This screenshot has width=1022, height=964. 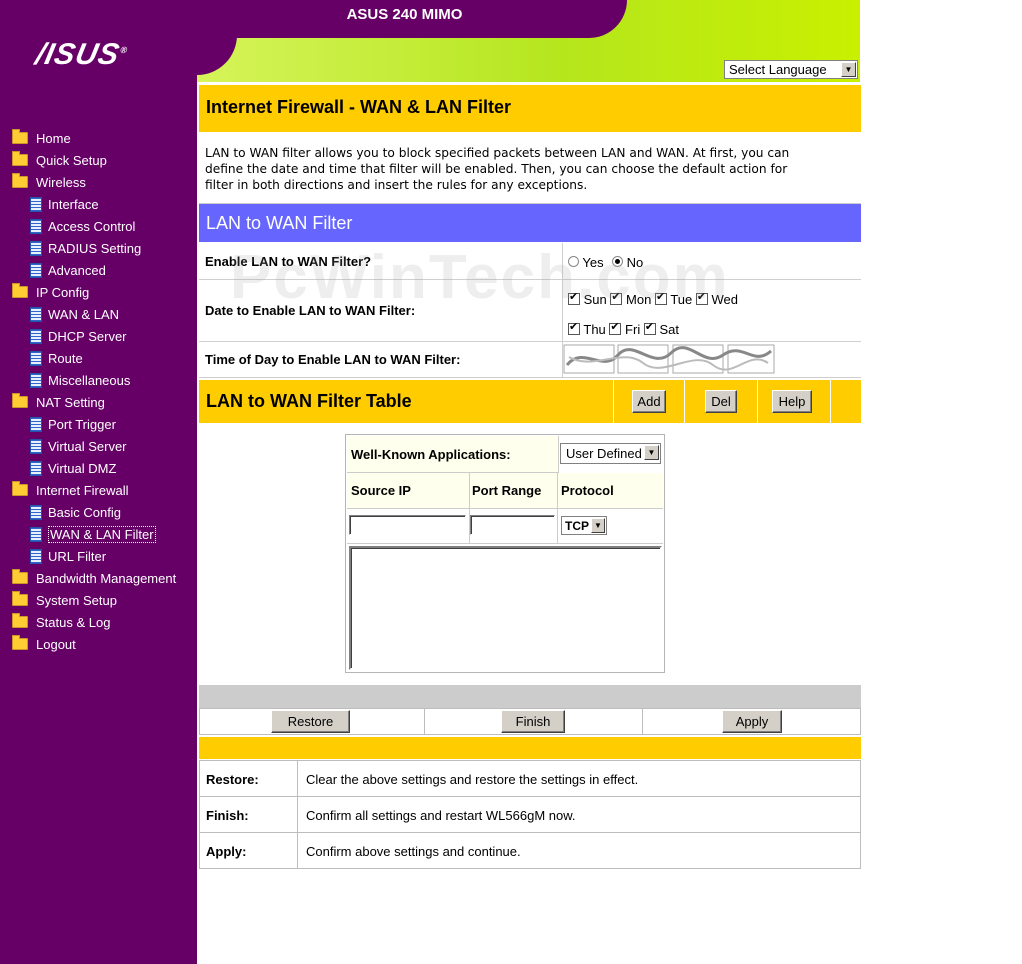 I want to click on section-title-filter-table: LAN to WAN Filter Table, so click(x=309, y=401).